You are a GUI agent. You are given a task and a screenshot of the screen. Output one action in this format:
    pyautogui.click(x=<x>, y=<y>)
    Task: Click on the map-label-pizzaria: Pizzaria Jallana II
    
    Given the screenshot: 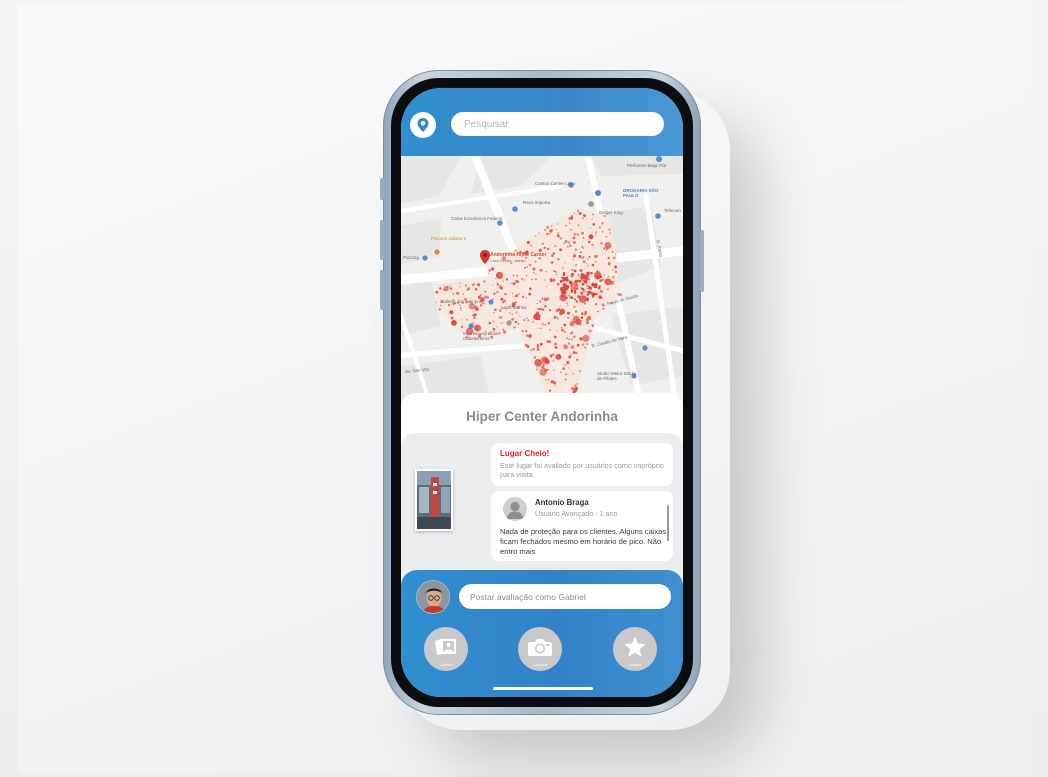 What is the action you would take?
    pyautogui.click(x=449, y=238)
    